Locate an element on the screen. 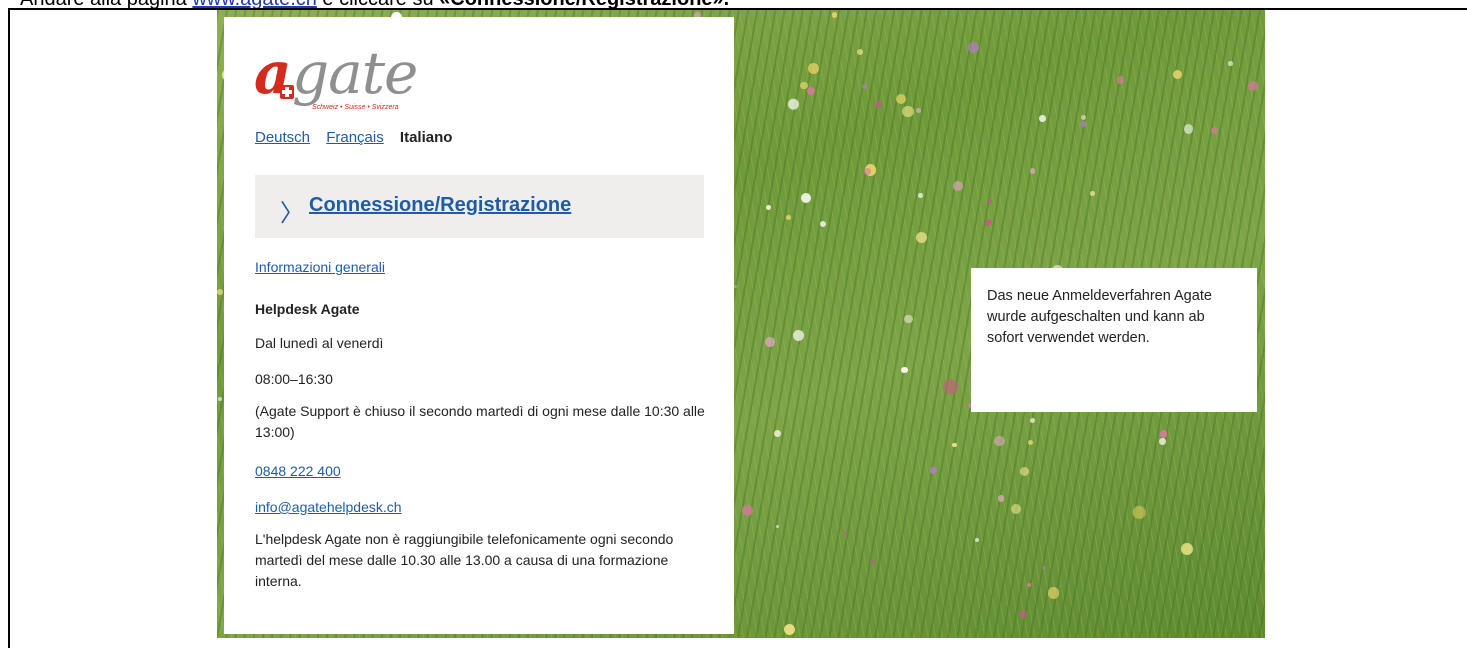 This screenshot has height=648, width=1467. chevron-right-icon: 〉 is located at coordinates (292, 213).